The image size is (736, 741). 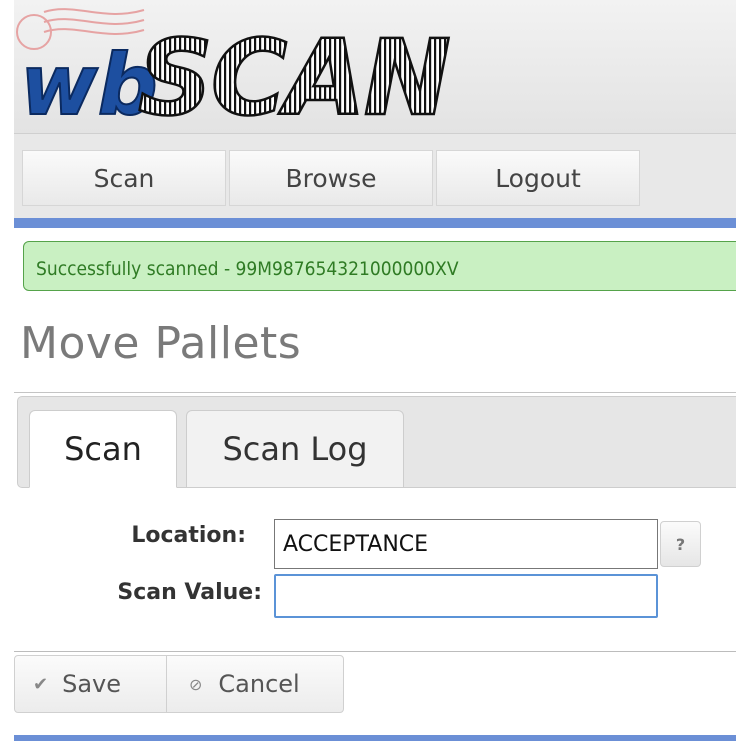 I want to click on tab-scan: Scan, so click(x=103, y=449).